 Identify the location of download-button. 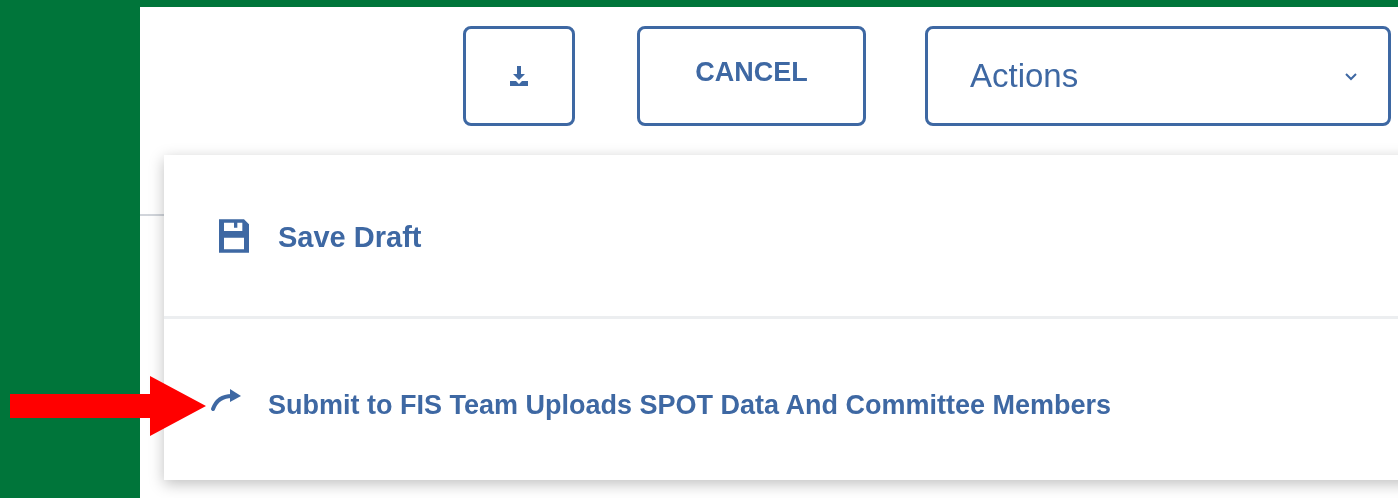
(519, 76).